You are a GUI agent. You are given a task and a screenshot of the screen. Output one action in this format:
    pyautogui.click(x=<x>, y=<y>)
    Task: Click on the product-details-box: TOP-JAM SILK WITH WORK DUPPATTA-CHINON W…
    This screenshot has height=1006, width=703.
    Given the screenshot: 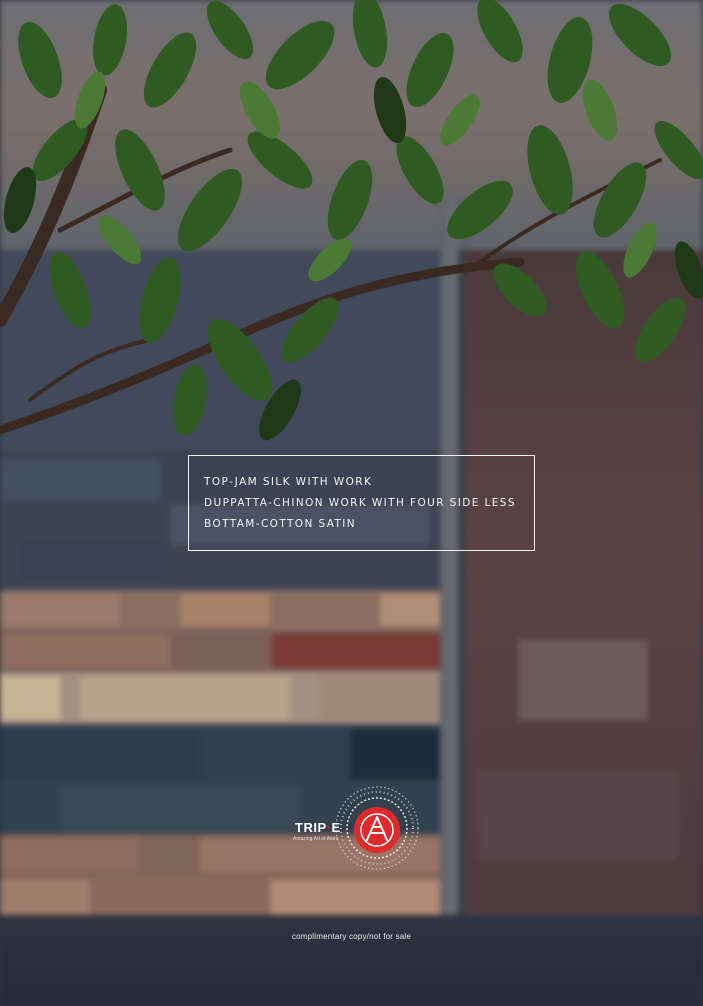 What is the action you would take?
    pyautogui.click(x=361, y=503)
    